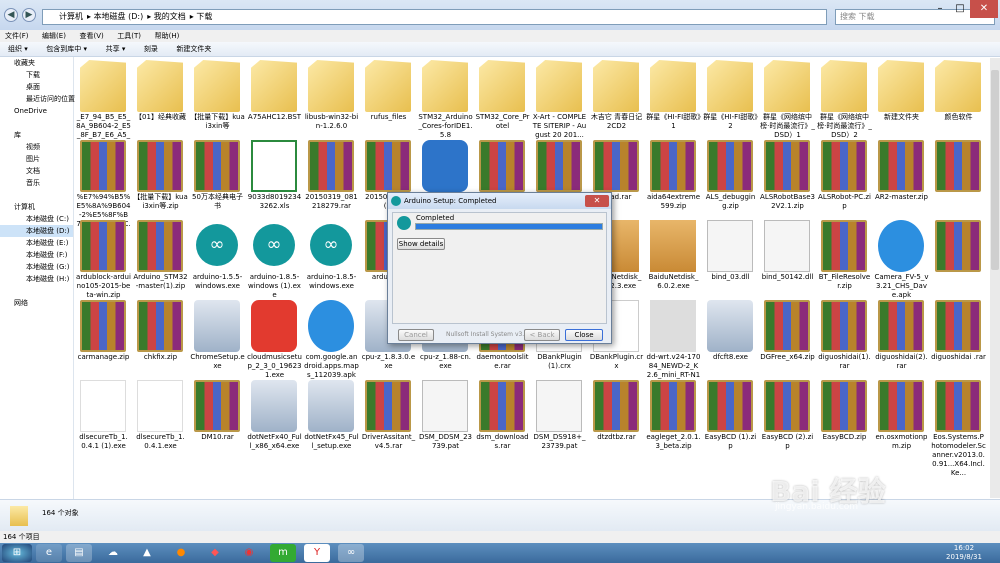  Describe the element at coordinates (49, 553) in the screenshot. I see `ie-icon: e` at that location.